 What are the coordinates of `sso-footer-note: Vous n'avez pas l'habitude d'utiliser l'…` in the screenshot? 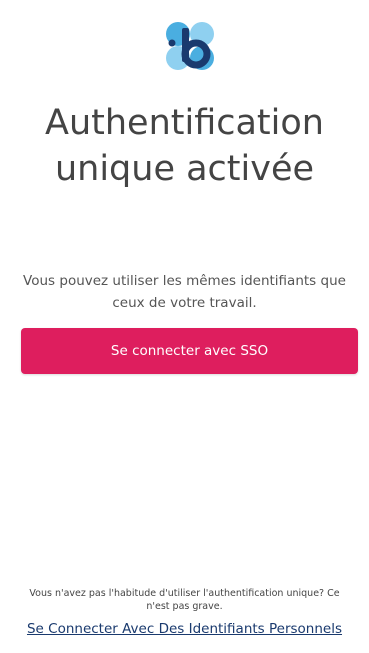 It's located at (184, 600).